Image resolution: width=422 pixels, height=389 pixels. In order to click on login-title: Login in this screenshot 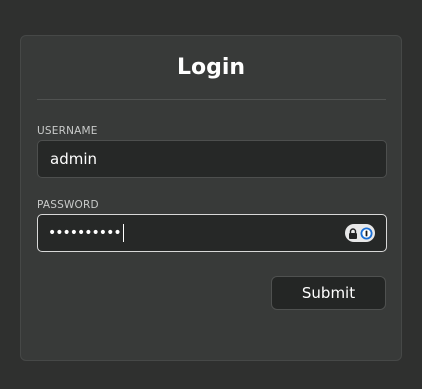, I will do `click(211, 67)`.